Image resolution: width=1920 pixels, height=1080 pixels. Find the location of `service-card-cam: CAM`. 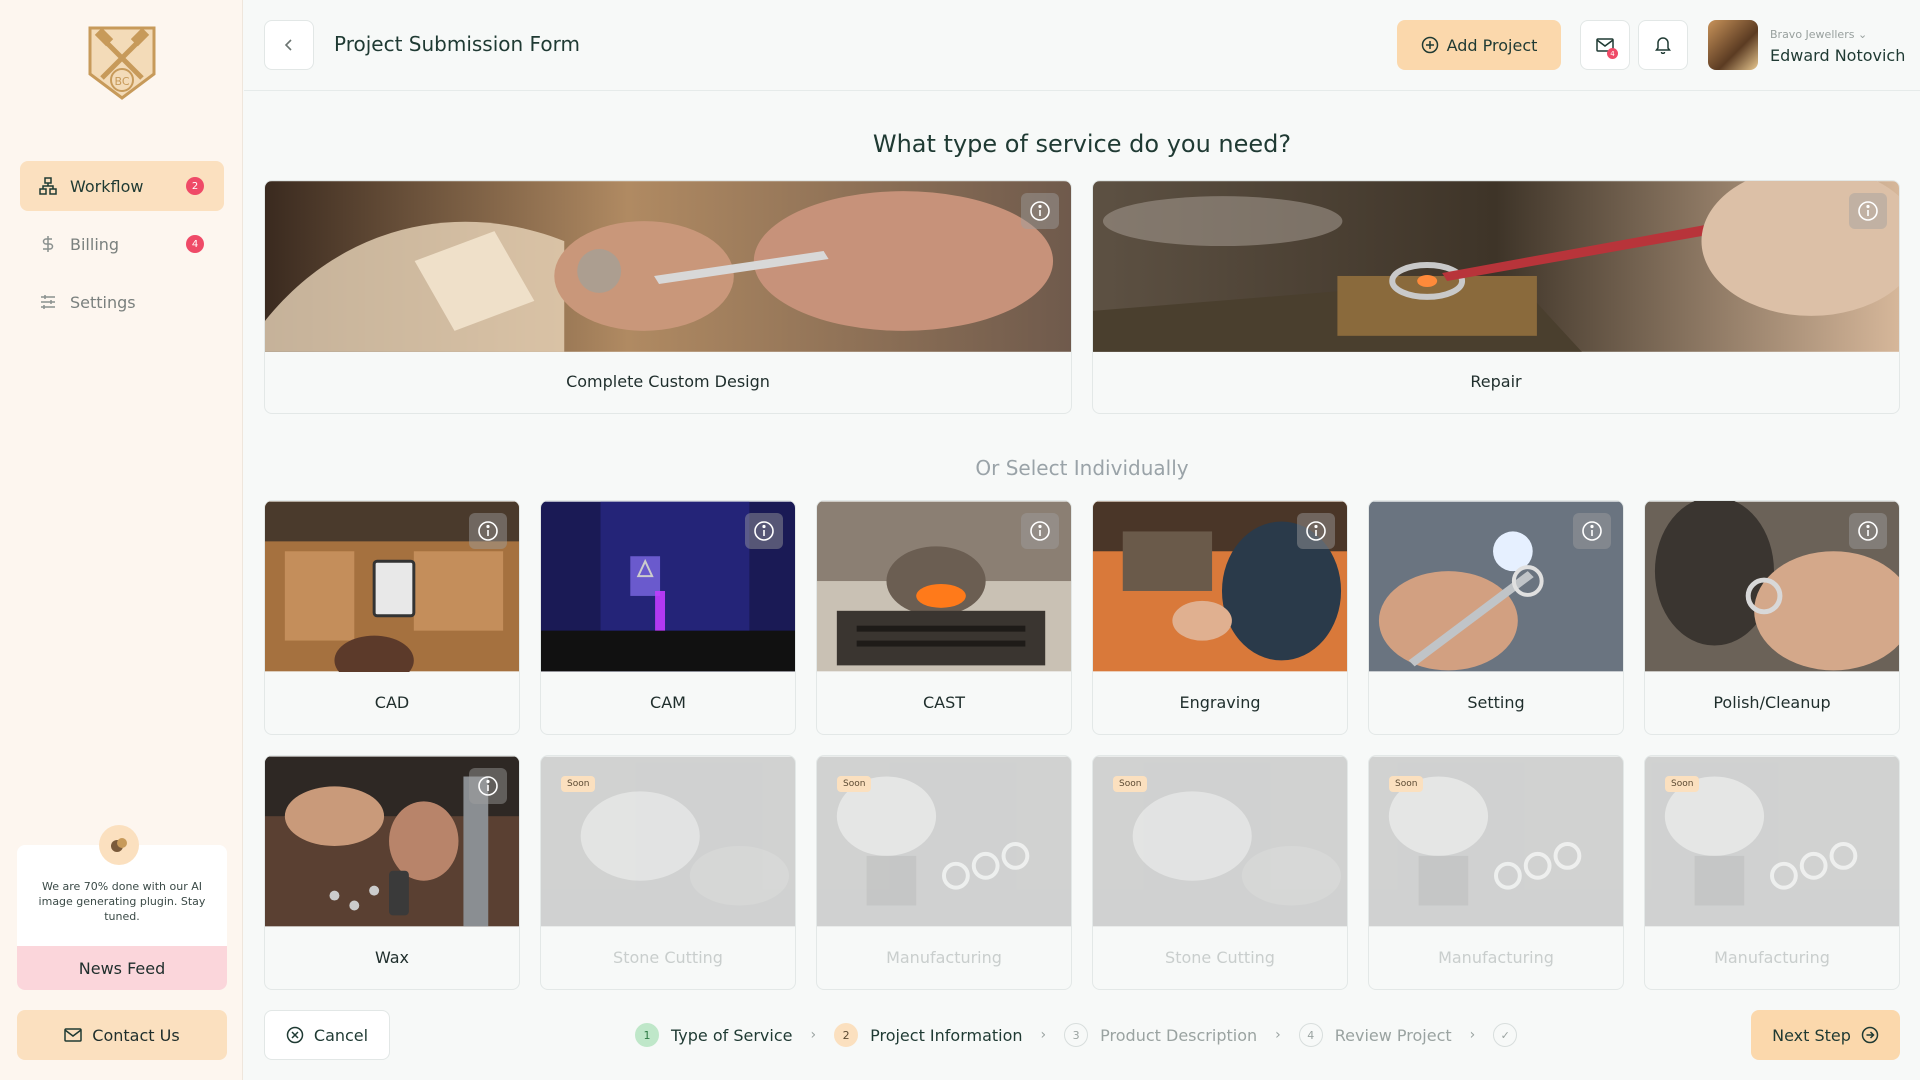

service-card-cam: CAM is located at coordinates (668, 617).